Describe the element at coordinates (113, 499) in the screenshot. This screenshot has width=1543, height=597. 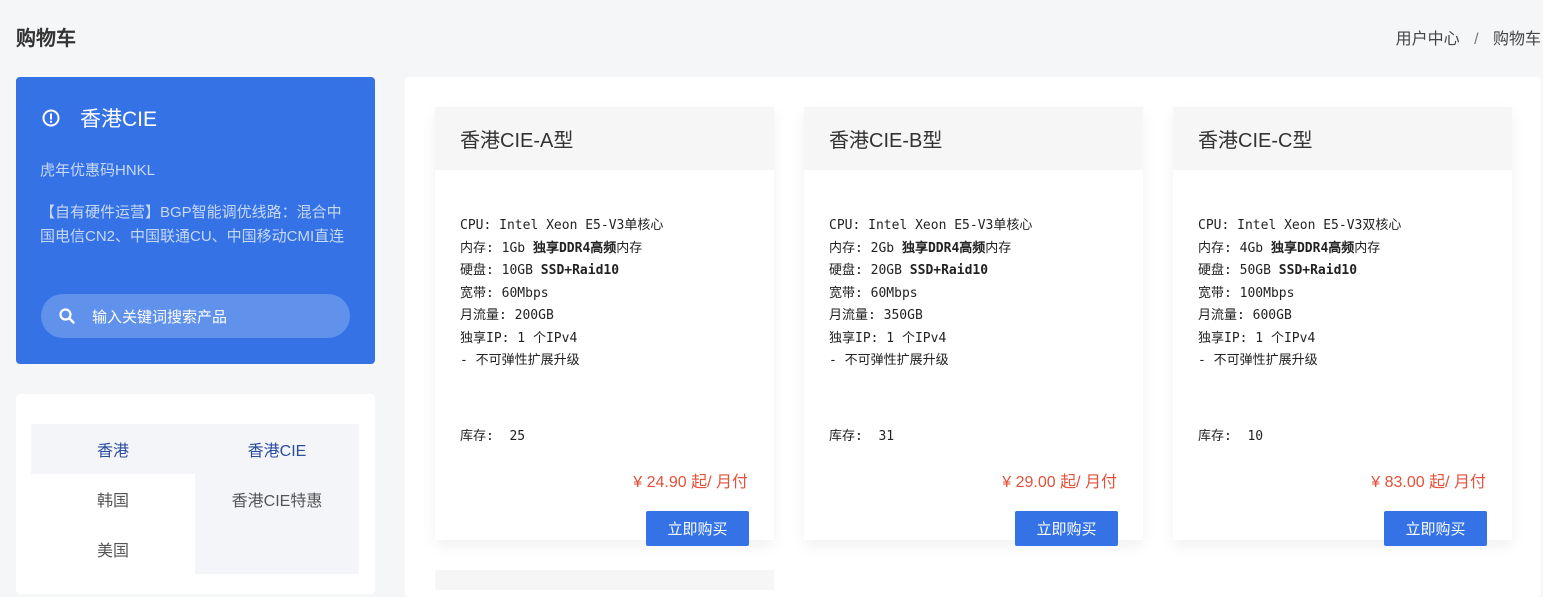
I see `category-korea: 韩国` at that location.